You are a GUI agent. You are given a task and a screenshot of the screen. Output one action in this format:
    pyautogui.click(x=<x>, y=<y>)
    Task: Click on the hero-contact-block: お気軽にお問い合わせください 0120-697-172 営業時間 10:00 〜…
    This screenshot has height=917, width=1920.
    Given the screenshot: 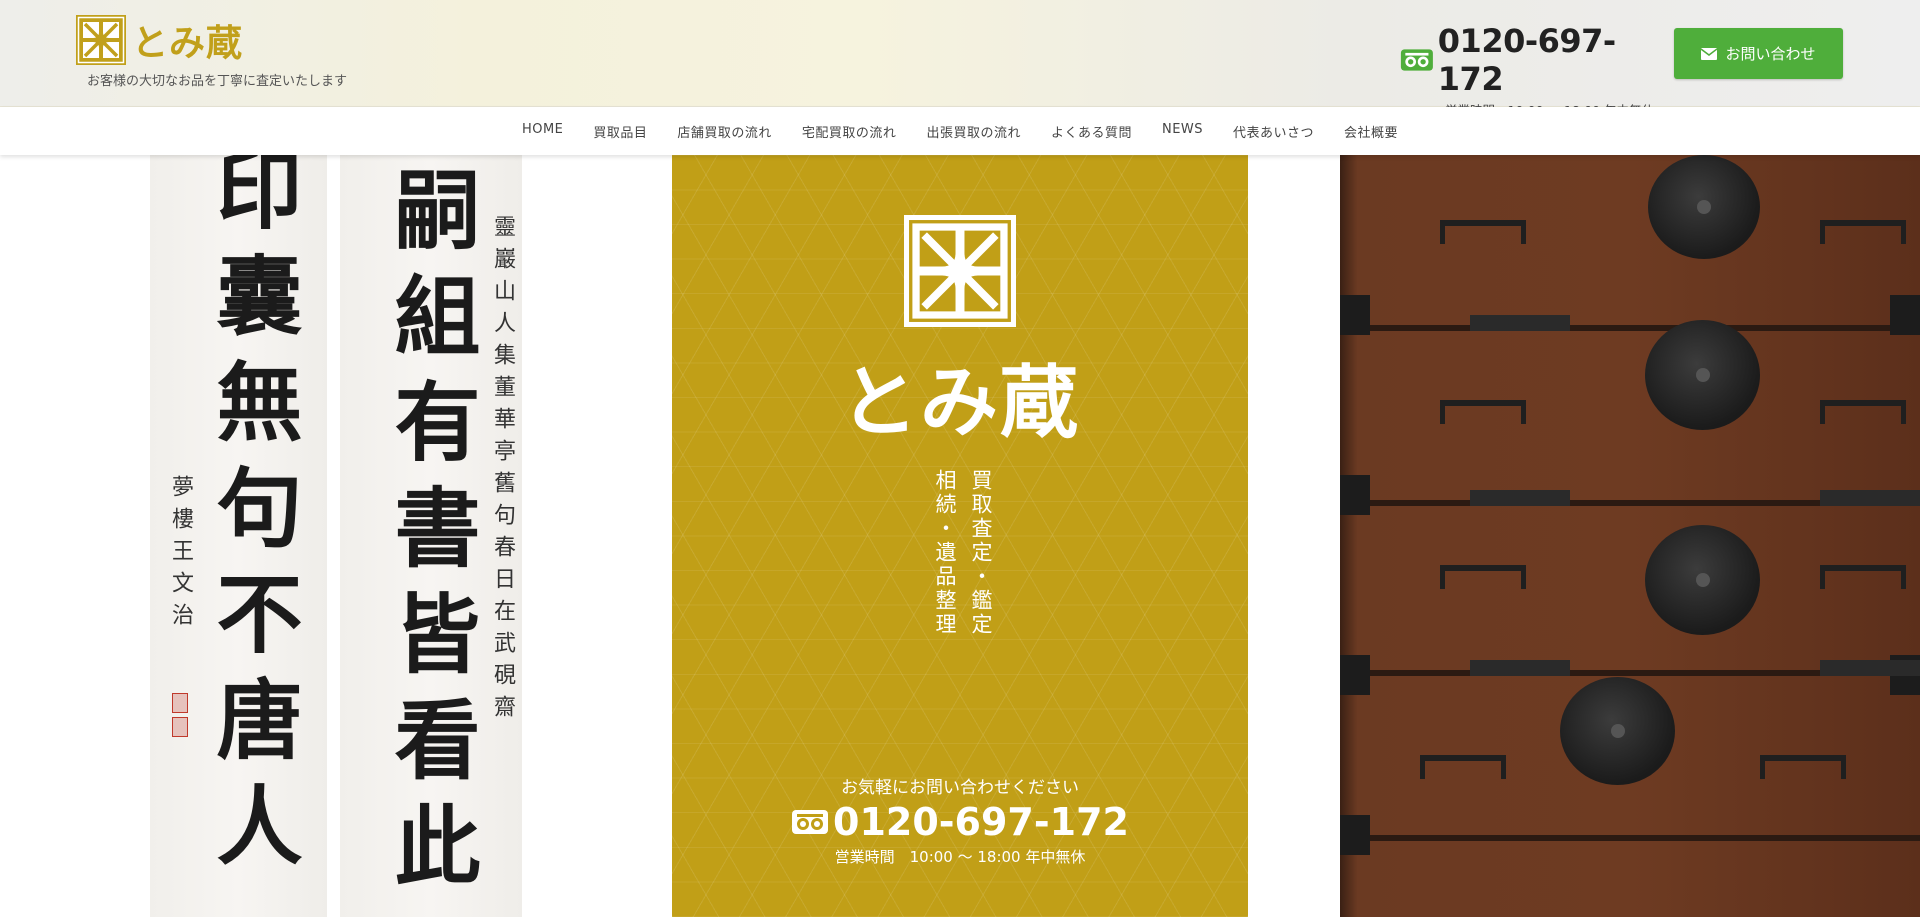 What is the action you would take?
    pyautogui.click(x=960, y=820)
    